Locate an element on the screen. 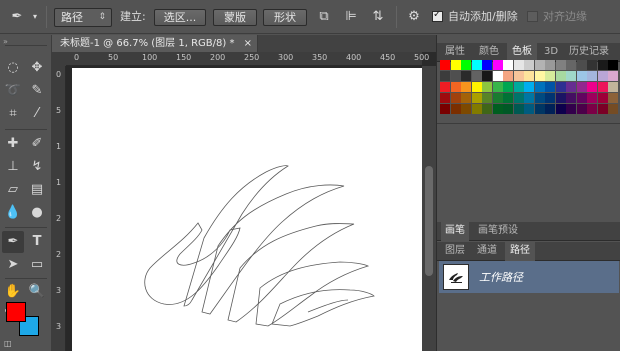 The width and height of the screenshot is (620, 351). crop-tool-icon: ⌗ is located at coordinates (13, 114).